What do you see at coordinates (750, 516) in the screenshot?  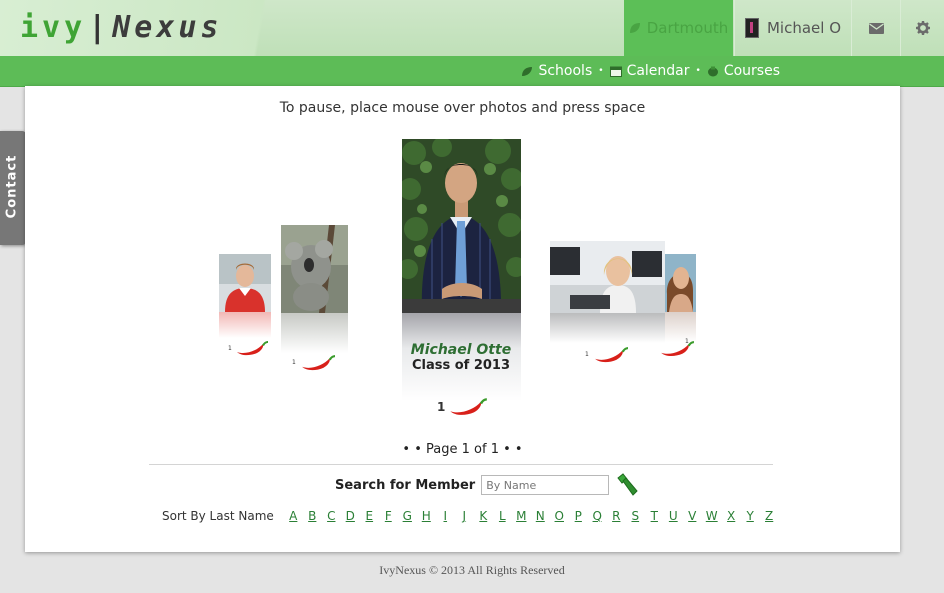 I see `letter-link-y: Y` at bounding box center [750, 516].